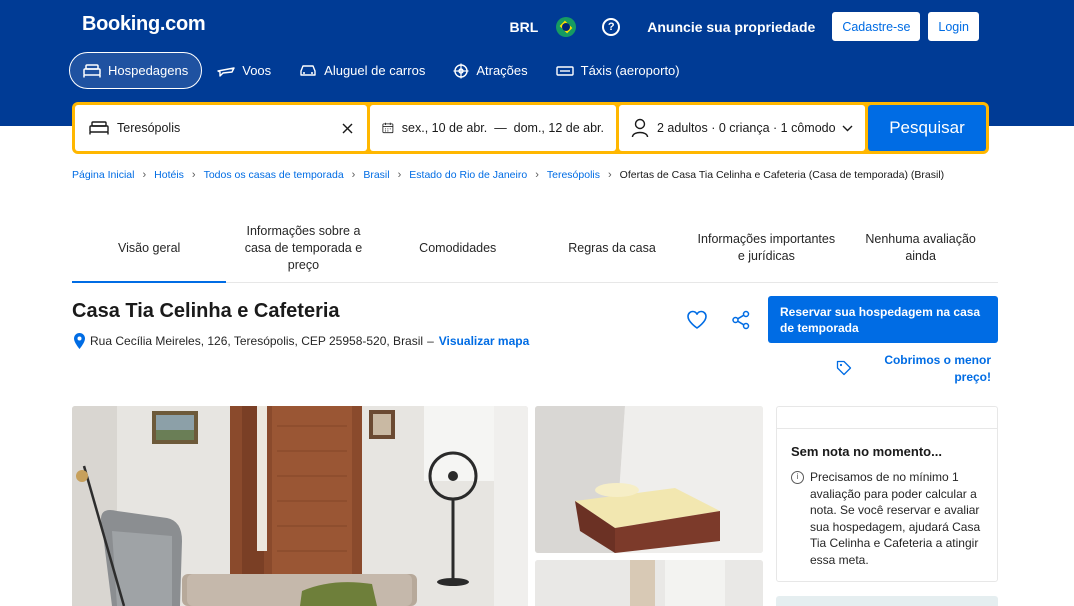 The height and width of the screenshot is (606, 1074). I want to click on person-icon, so click(640, 128).